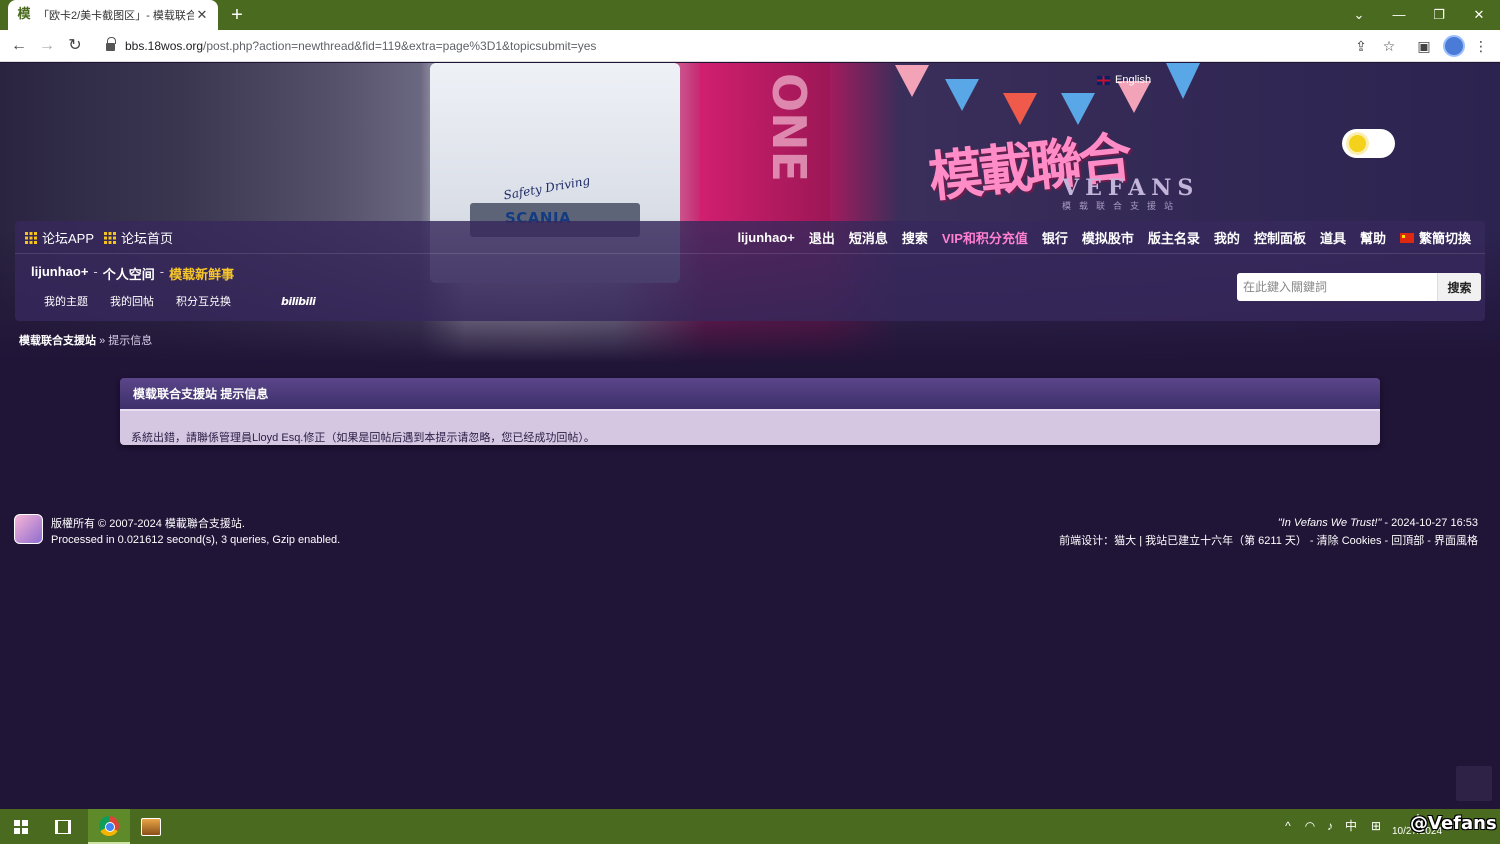 The width and height of the screenshot is (1500, 844). Describe the element at coordinates (148, 524) in the screenshot. I see `copyright-text: 版權所有 © 2007-2024 模載聯合支援站.` at that location.